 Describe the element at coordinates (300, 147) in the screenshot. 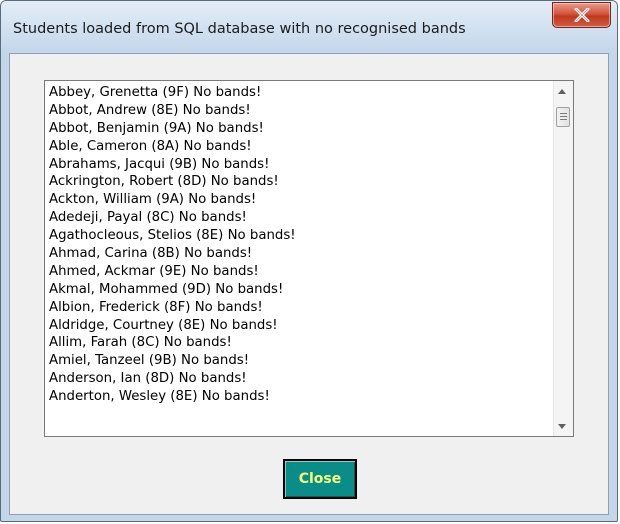

I see `list-item: Able, Cameron (8A) No bands!` at that location.